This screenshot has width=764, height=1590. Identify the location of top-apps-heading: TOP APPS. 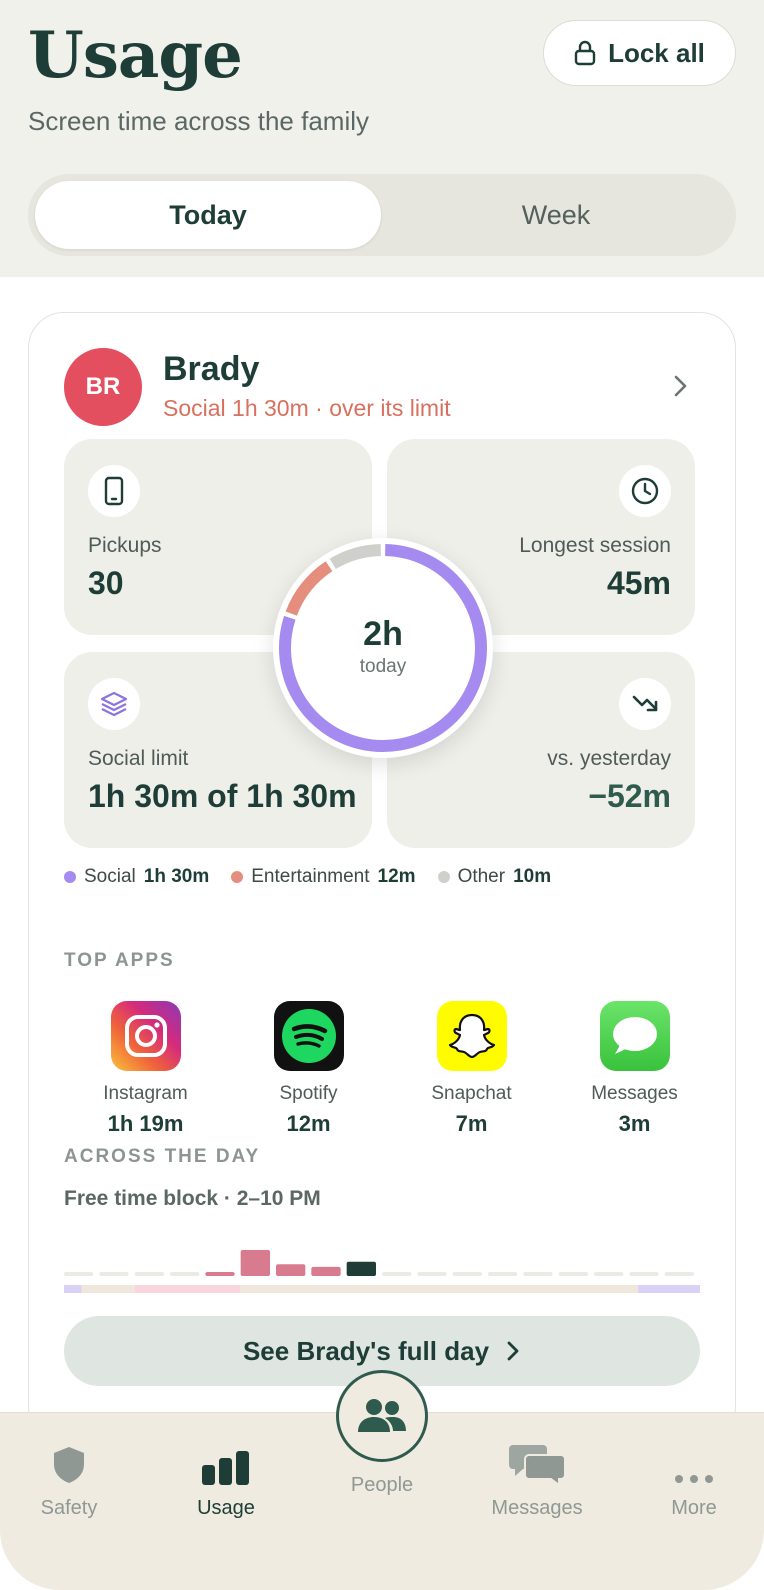
(119, 960).